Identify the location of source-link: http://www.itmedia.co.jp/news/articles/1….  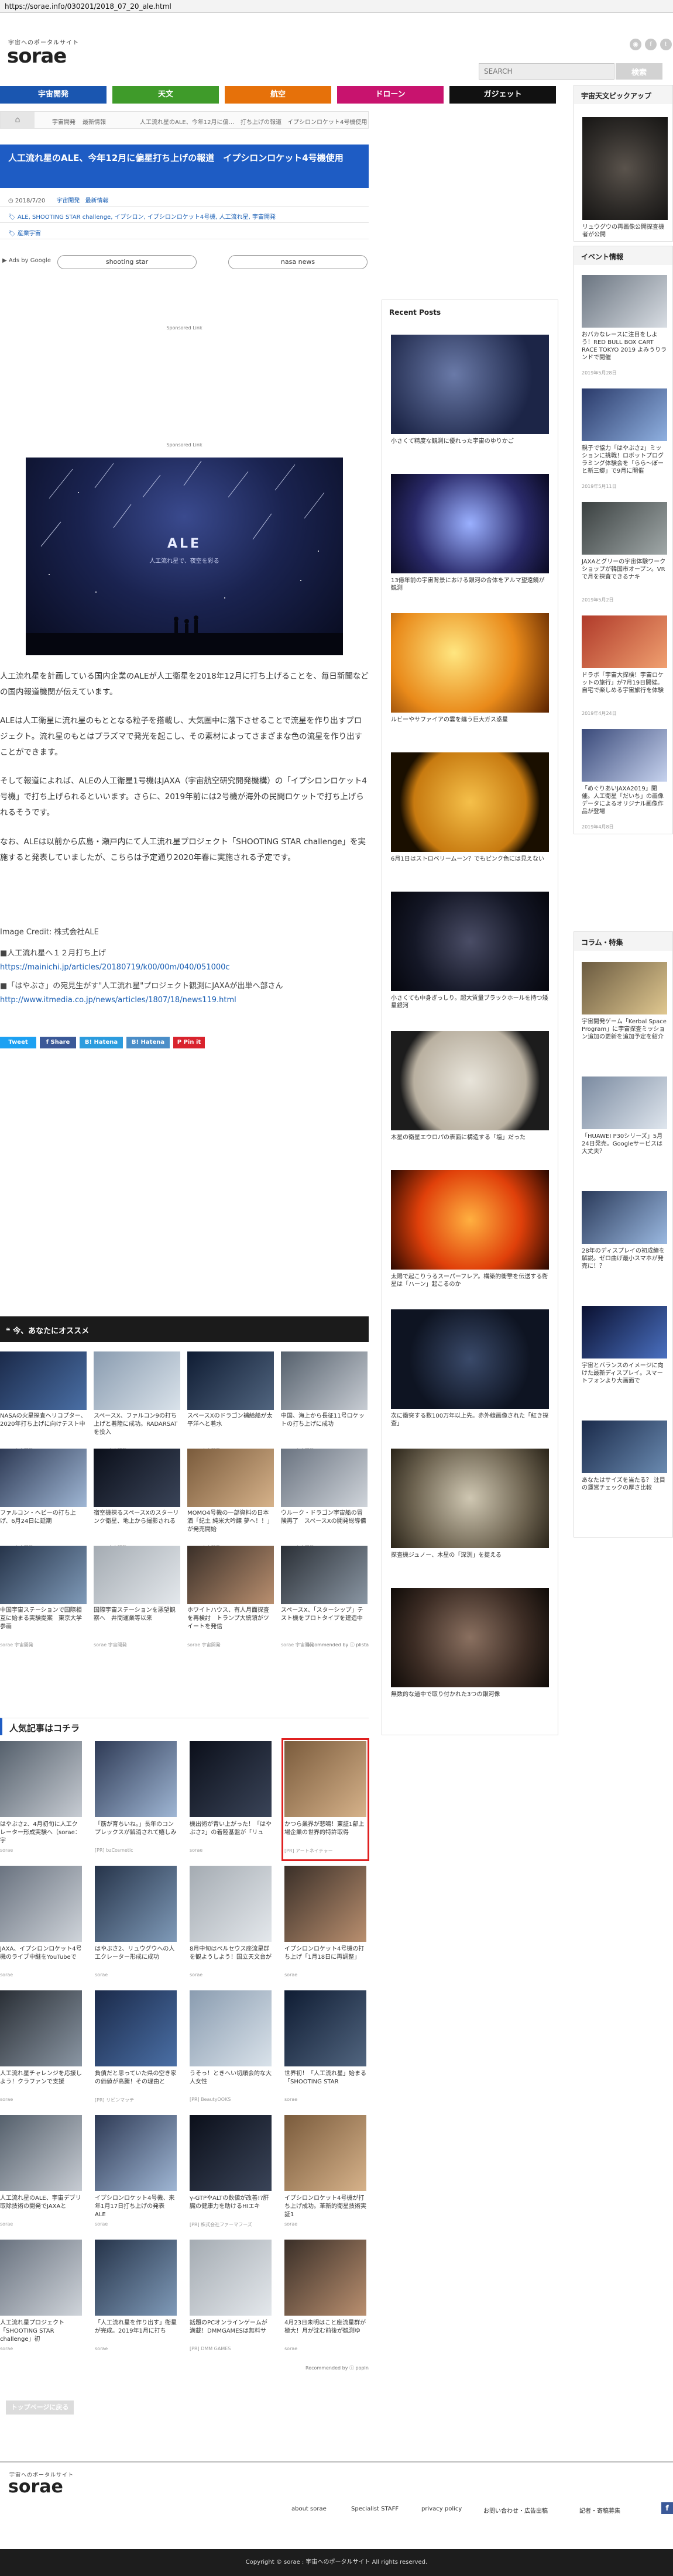
(184, 1000).